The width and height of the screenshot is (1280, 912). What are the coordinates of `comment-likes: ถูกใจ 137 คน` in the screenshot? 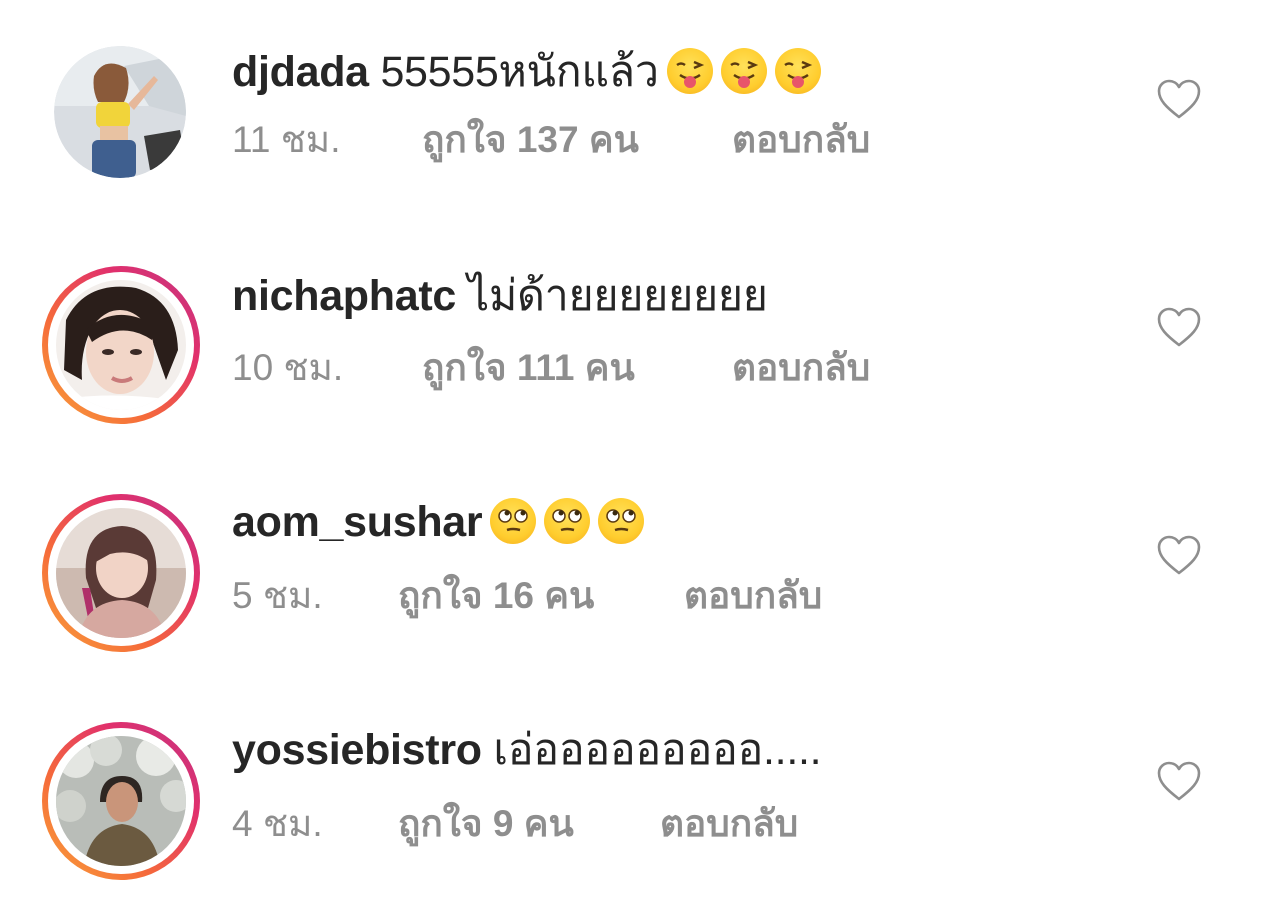 It's located at (577, 140).